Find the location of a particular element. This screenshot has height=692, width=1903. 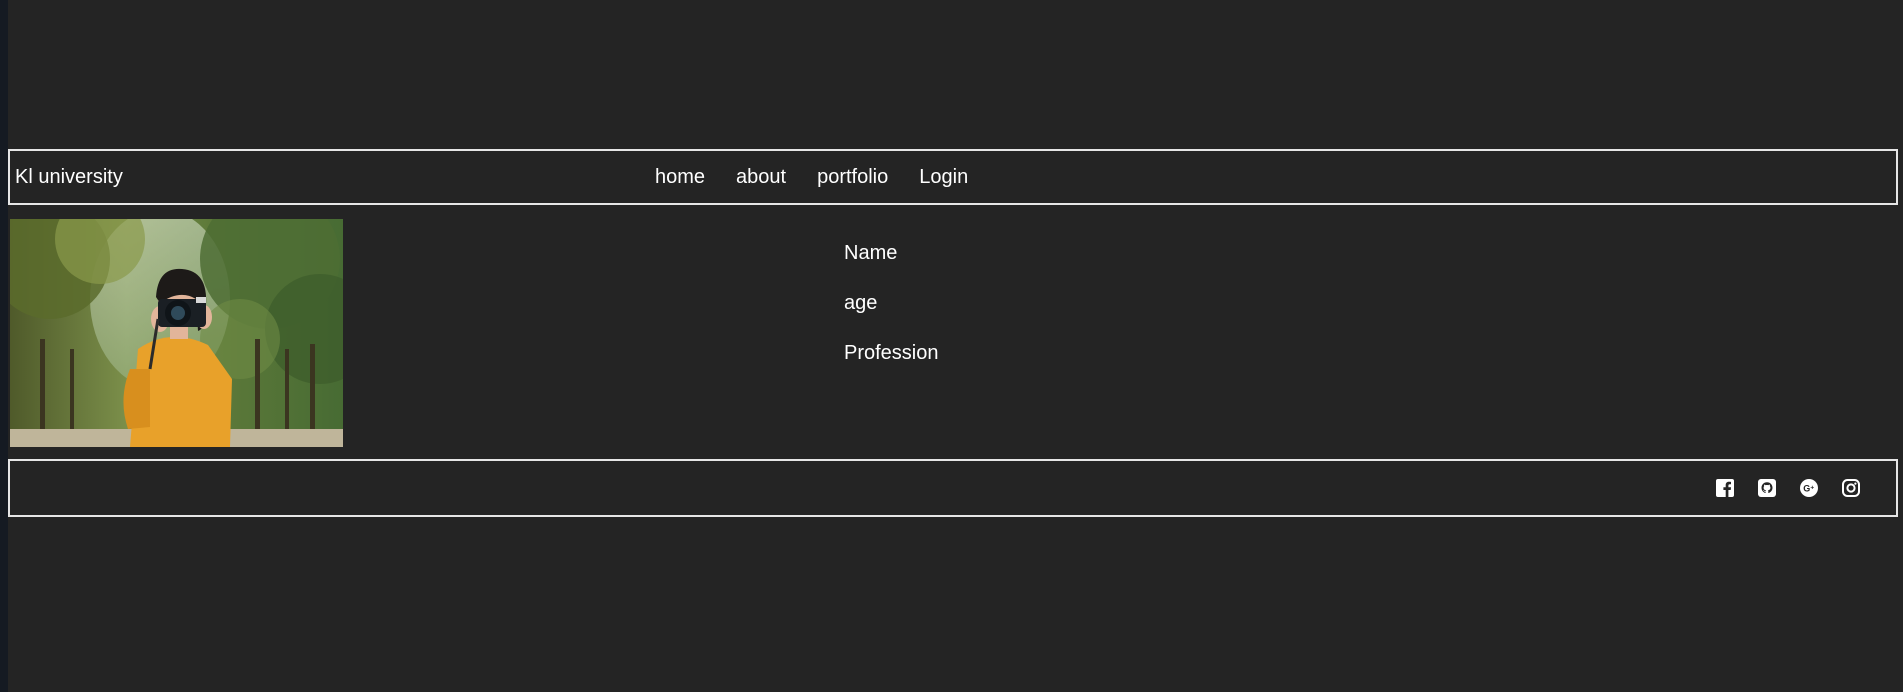

nav-login-link: Login is located at coordinates (943, 177).